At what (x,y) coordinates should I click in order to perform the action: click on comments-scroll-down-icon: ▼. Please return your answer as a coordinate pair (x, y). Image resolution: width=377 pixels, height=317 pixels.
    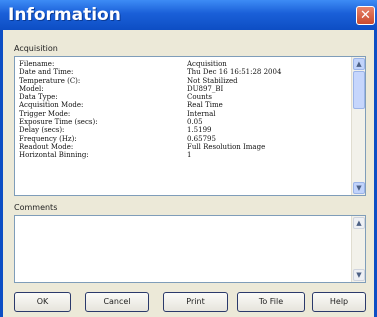
    Looking at the image, I should click on (359, 275).